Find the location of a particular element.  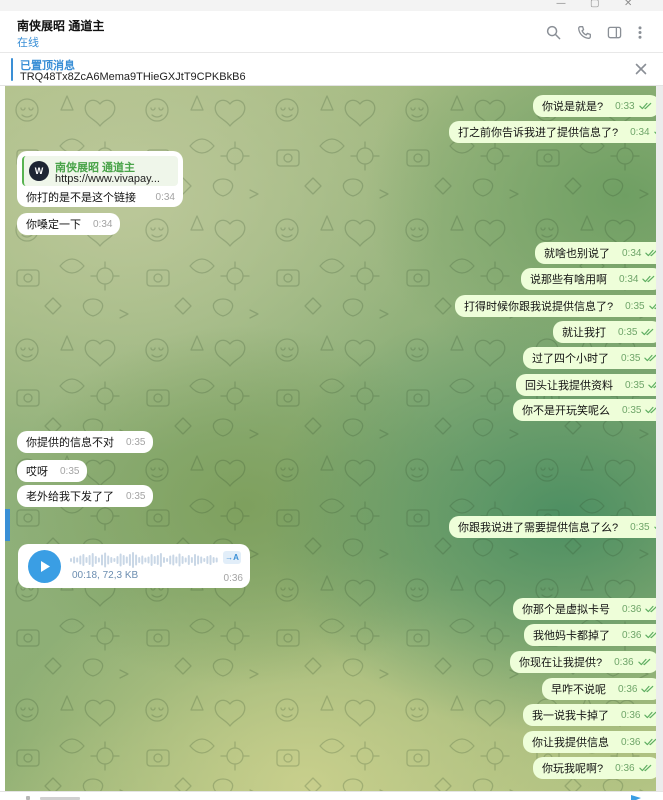

outgoing-message: 你现在让我提供? 0:36 is located at coordinates (583, 662).